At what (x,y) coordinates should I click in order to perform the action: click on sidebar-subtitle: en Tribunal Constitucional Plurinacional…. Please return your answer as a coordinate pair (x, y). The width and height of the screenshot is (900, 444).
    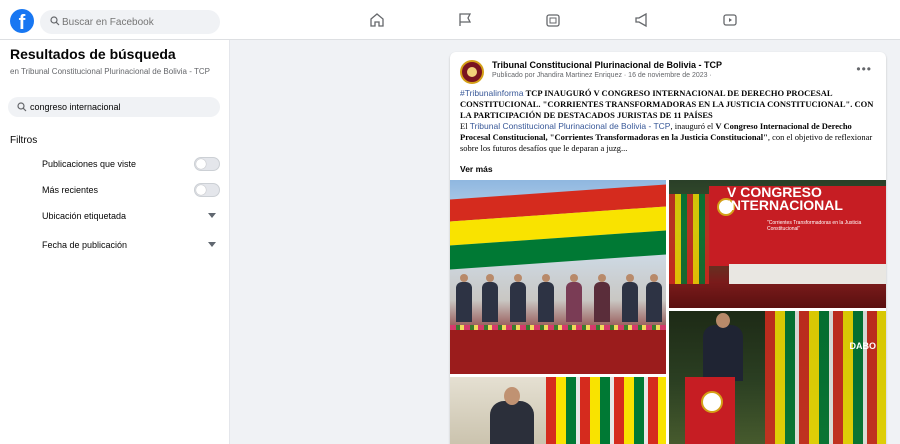
    Looking at the image, I should click on (110, 71).